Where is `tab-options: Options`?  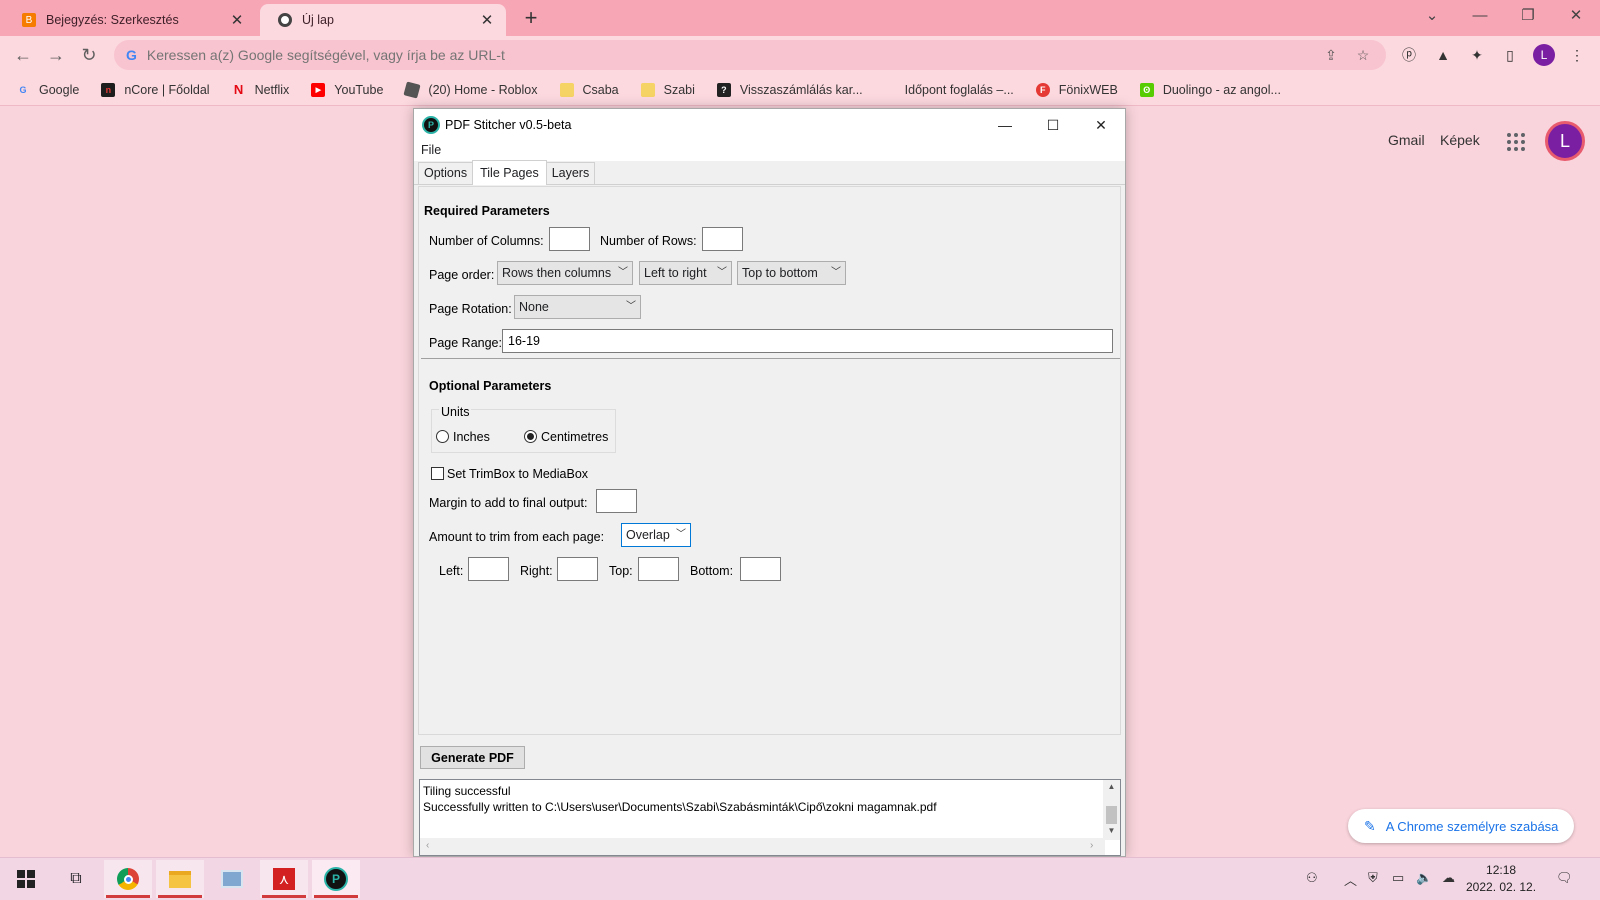 tab-options: Options is located at coordinates (446, 173).